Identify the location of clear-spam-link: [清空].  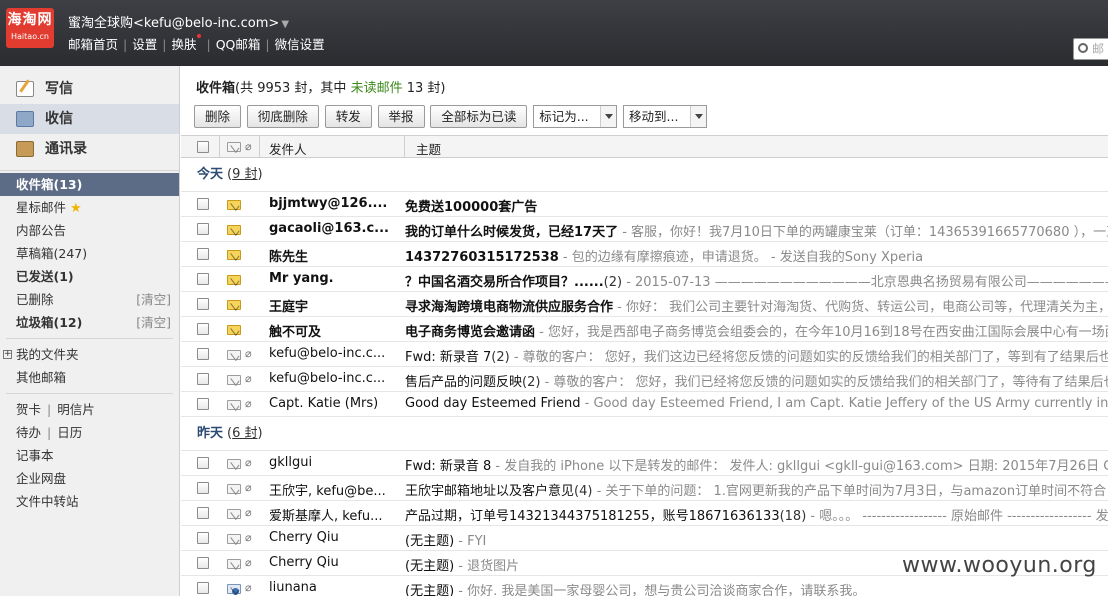
(153, 322).